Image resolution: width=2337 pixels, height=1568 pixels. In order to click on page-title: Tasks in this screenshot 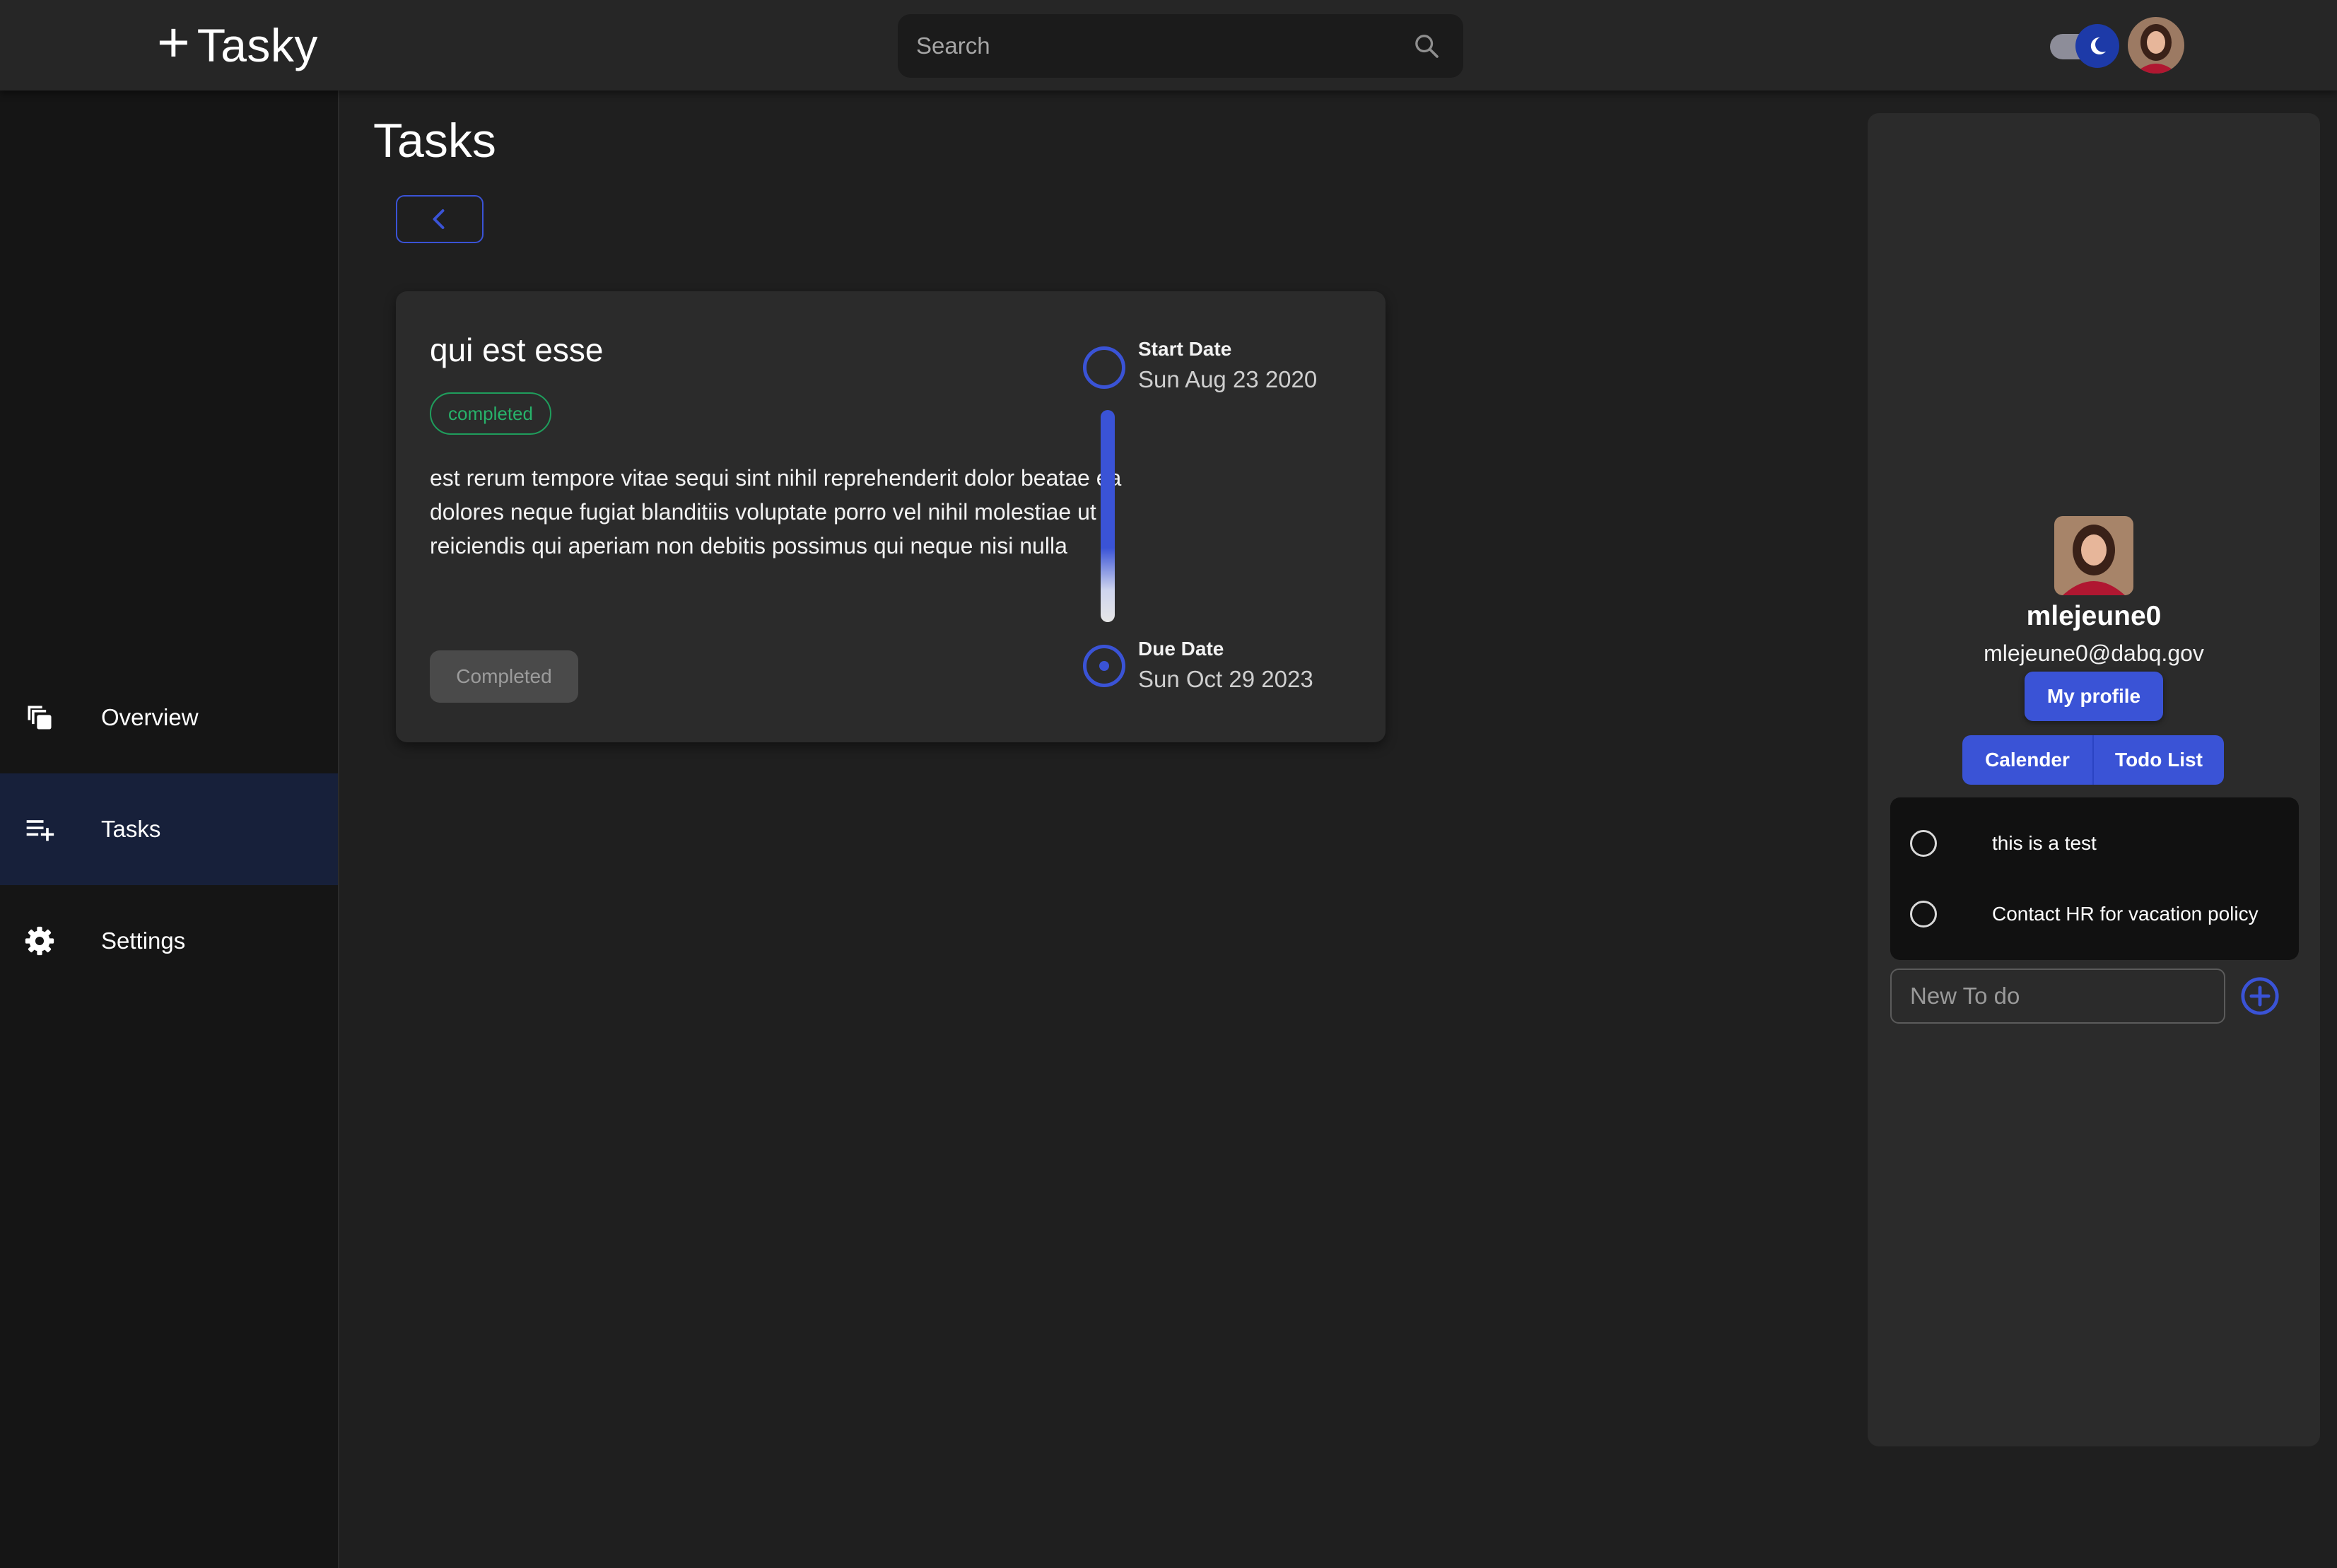, I will do `click(434, 141)`.